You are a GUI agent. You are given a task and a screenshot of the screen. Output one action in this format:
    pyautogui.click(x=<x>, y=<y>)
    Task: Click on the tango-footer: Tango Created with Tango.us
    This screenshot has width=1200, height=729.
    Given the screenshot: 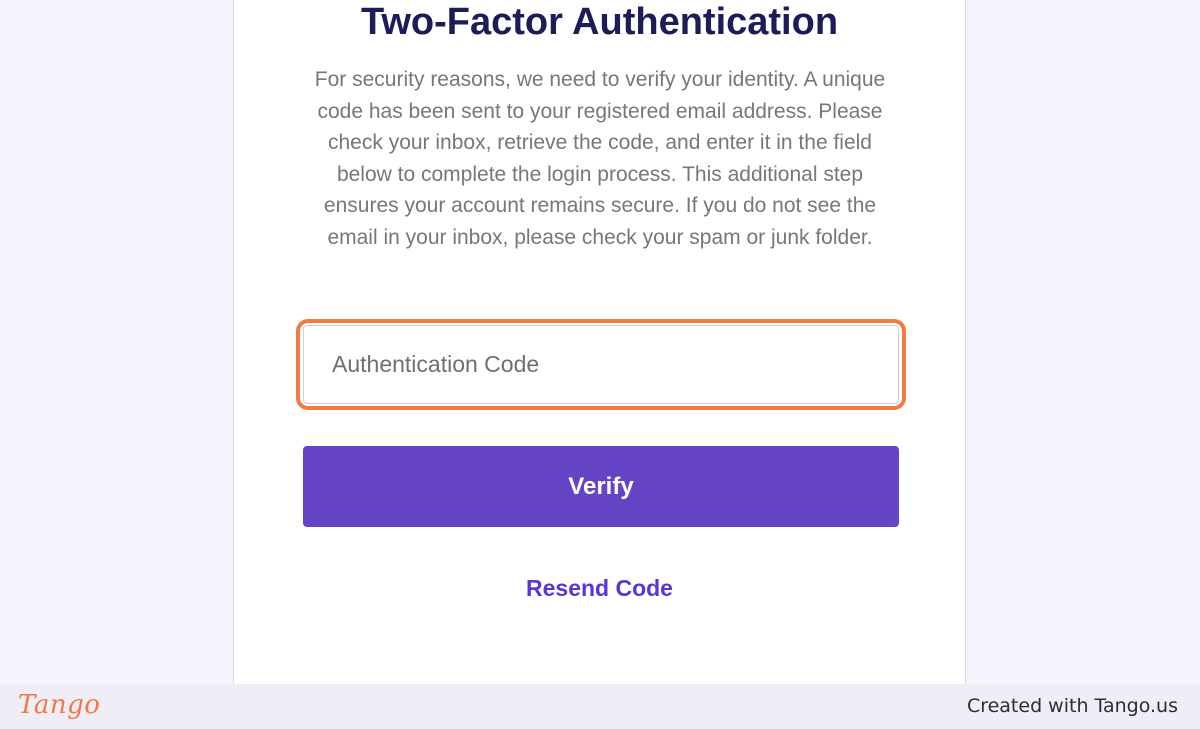 What is the action you would take?
    pyautogui.click(x=600, y=706)
    